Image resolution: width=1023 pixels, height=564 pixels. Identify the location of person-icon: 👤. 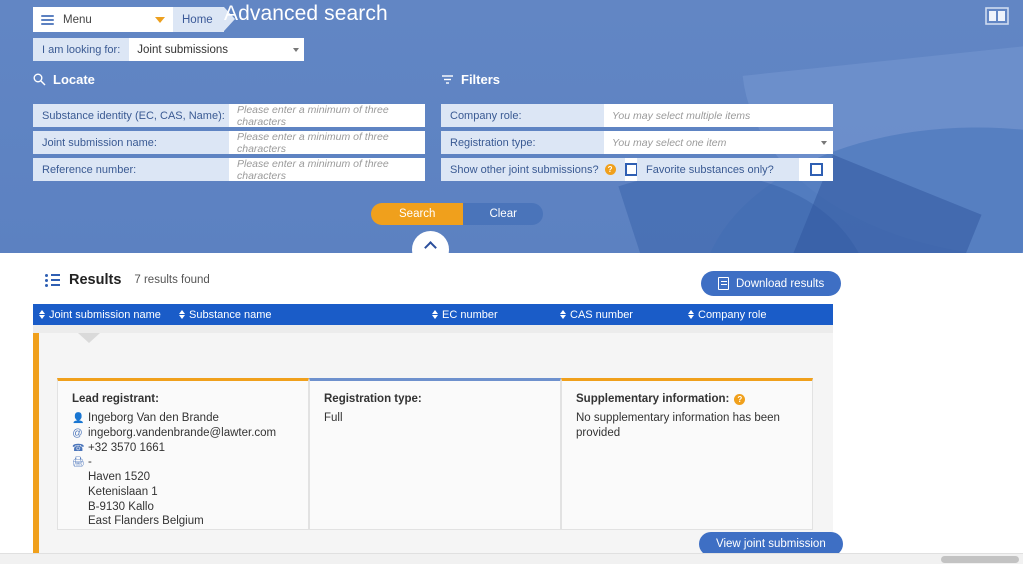
(78, 418).